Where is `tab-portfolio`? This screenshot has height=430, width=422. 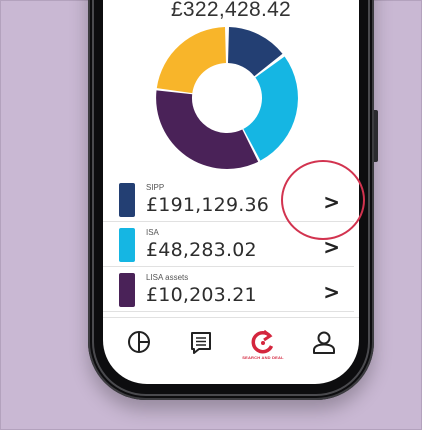 tab-portfolio is located at coordinates (139, 344).